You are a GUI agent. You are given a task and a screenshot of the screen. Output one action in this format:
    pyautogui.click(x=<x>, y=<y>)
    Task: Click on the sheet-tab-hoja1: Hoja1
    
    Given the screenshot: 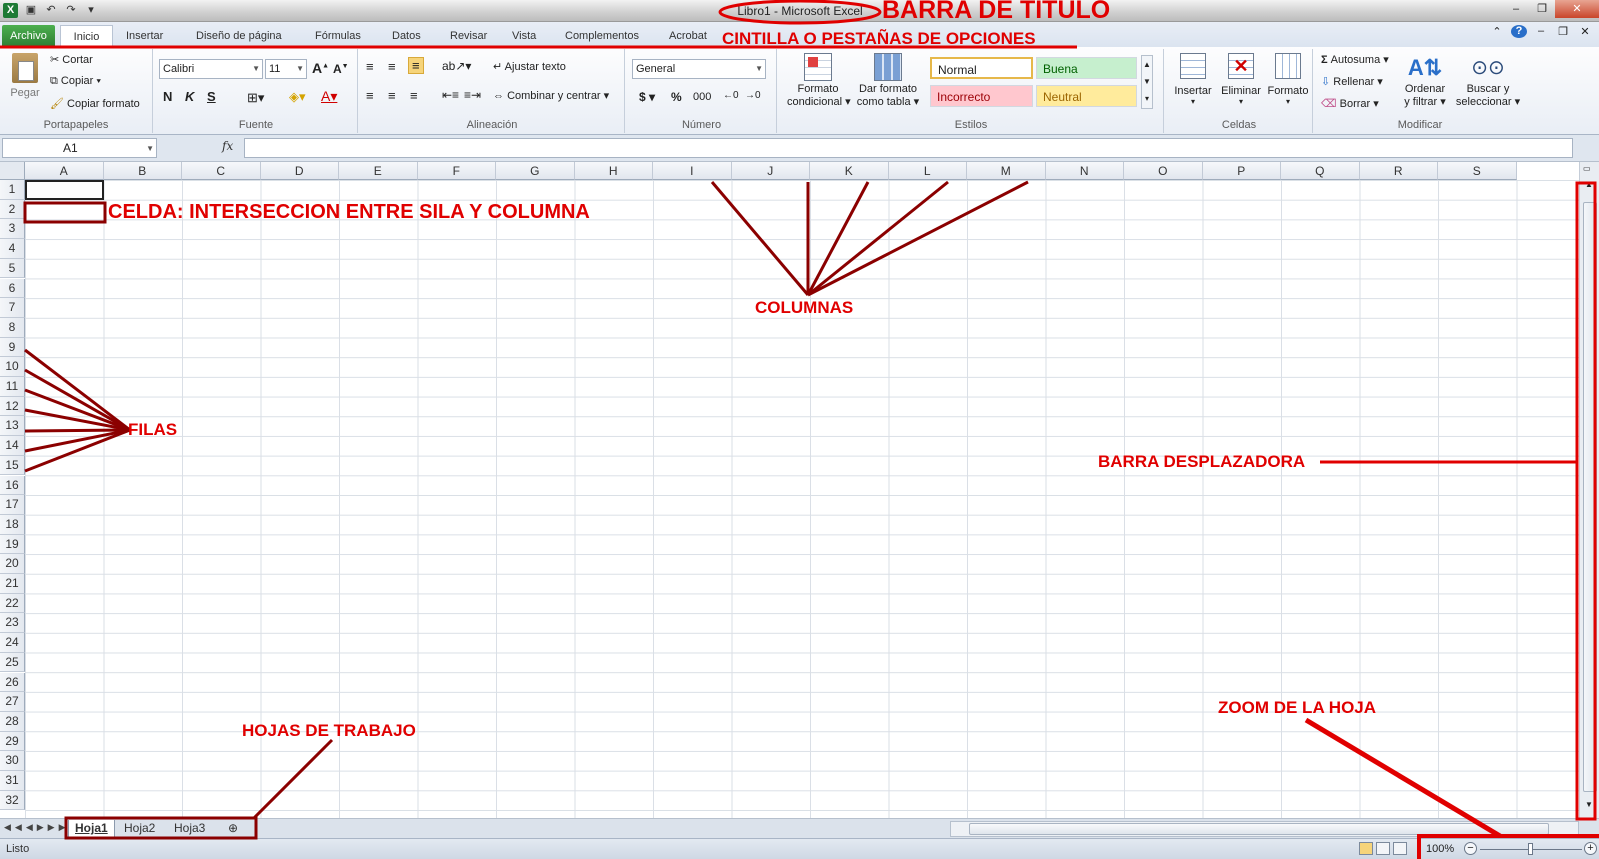 What is the action you would take?
    pyautogui.click(x=91, y=829)
    